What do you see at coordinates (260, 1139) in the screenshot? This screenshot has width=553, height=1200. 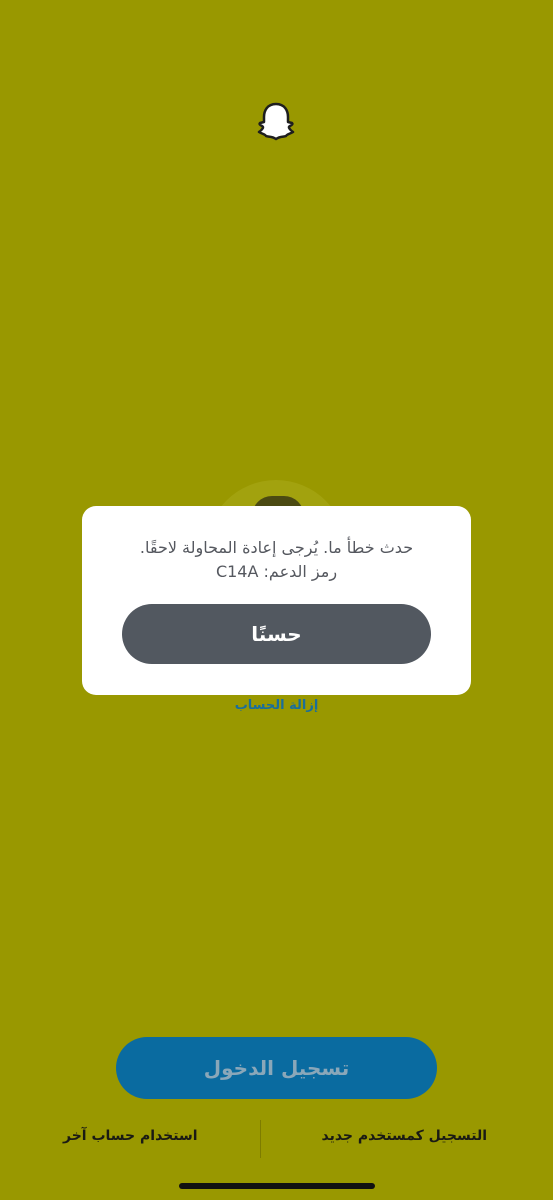 I see `divider` at bounding box center [260, 1139].